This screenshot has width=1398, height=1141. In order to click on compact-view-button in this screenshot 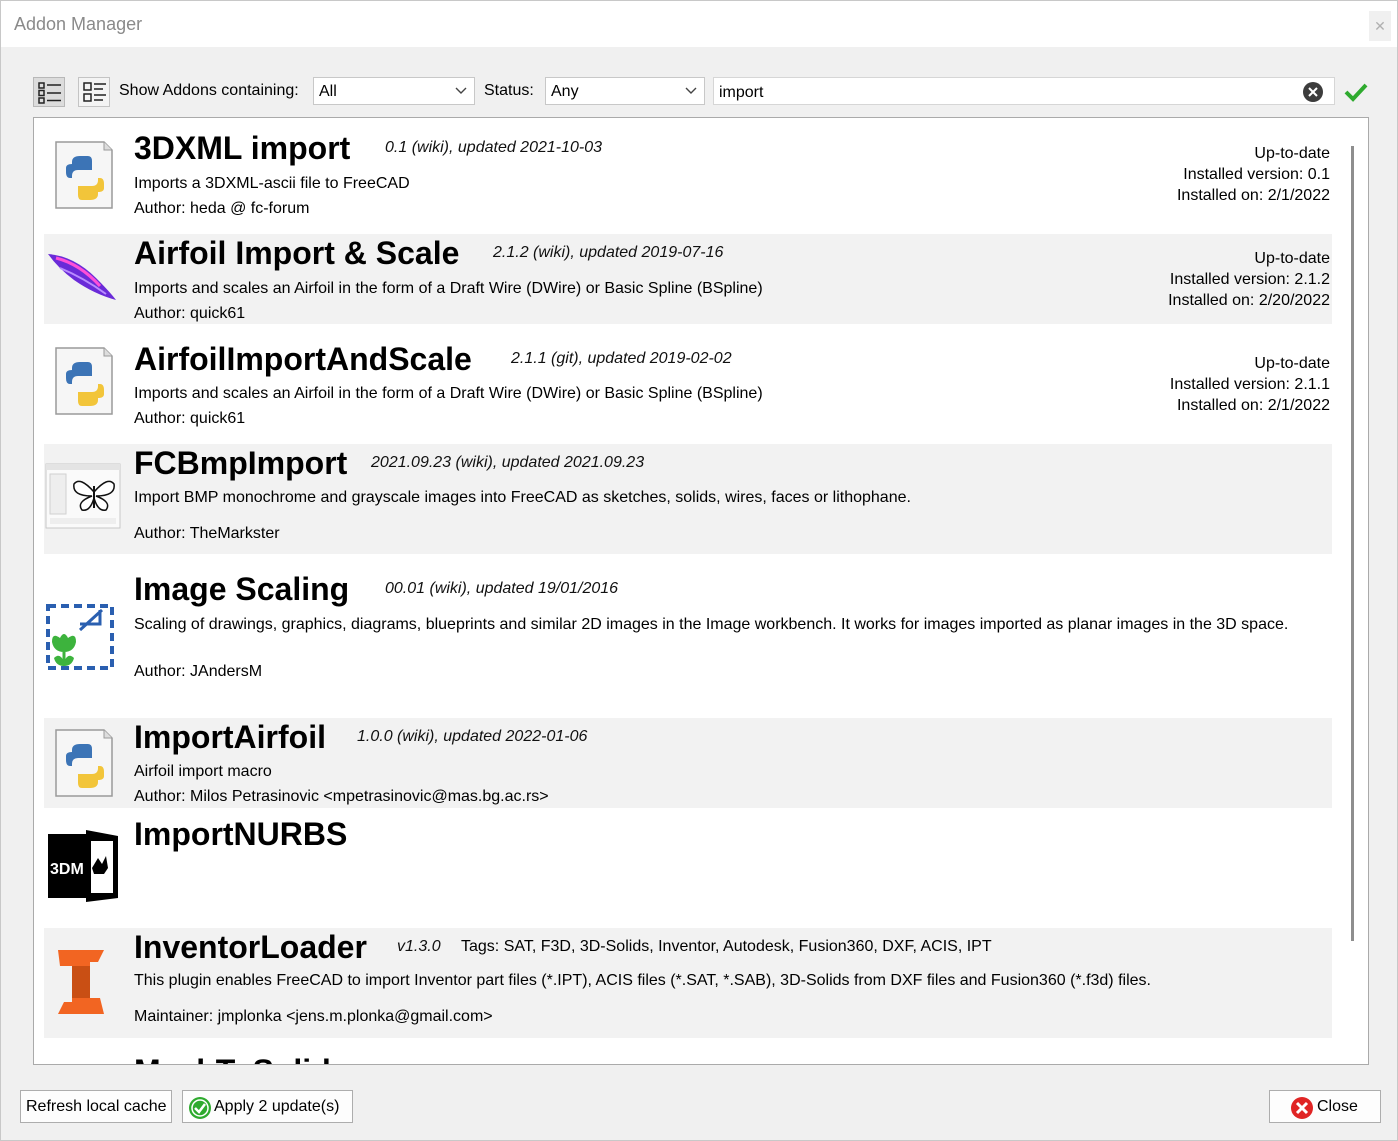, I will do `click(94, 92)`.